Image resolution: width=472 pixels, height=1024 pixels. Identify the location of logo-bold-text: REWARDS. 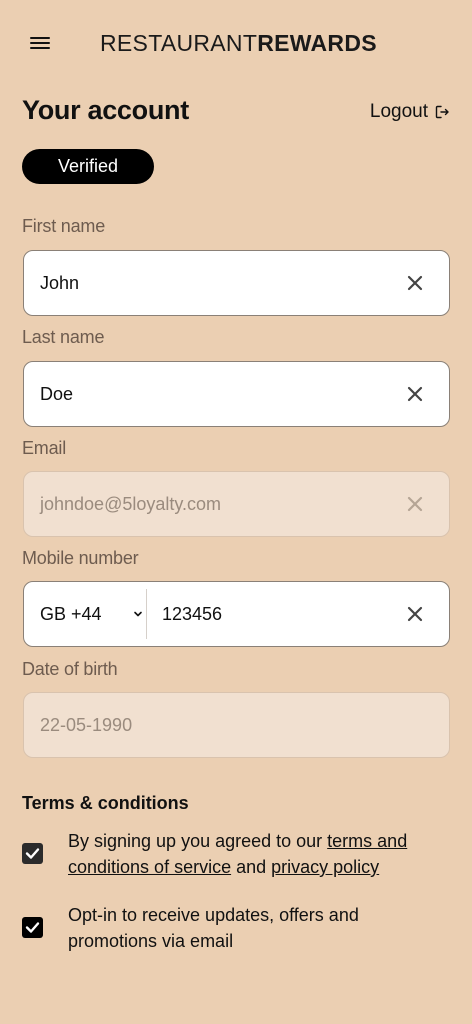
(317, 43).